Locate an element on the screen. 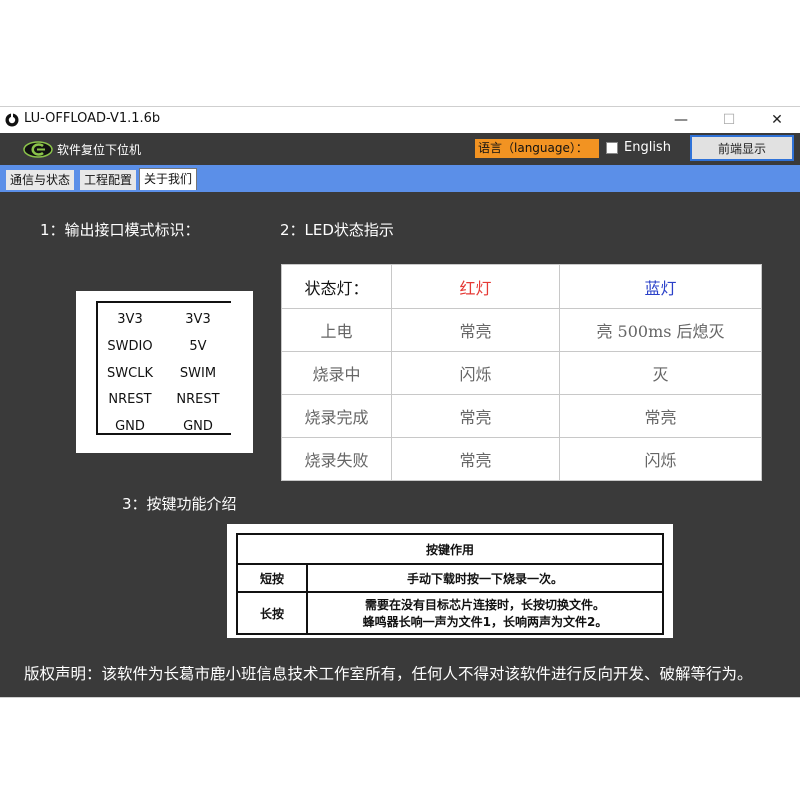 This screenshot has width=800, height=800. led-blue-value: 亮 500ms 后熄灭 is located at coordinates (660, 330).